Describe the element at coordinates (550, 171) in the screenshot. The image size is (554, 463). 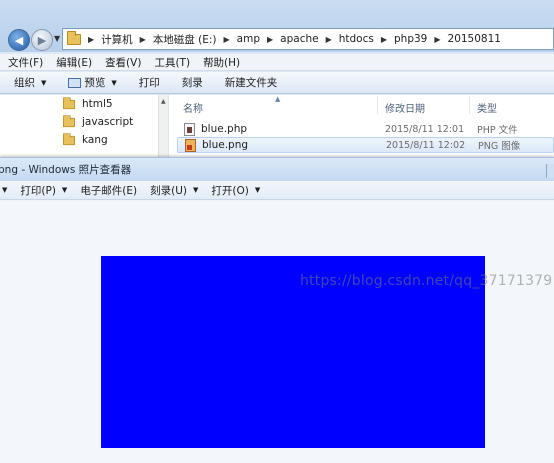
I see `window-edge` at that location.